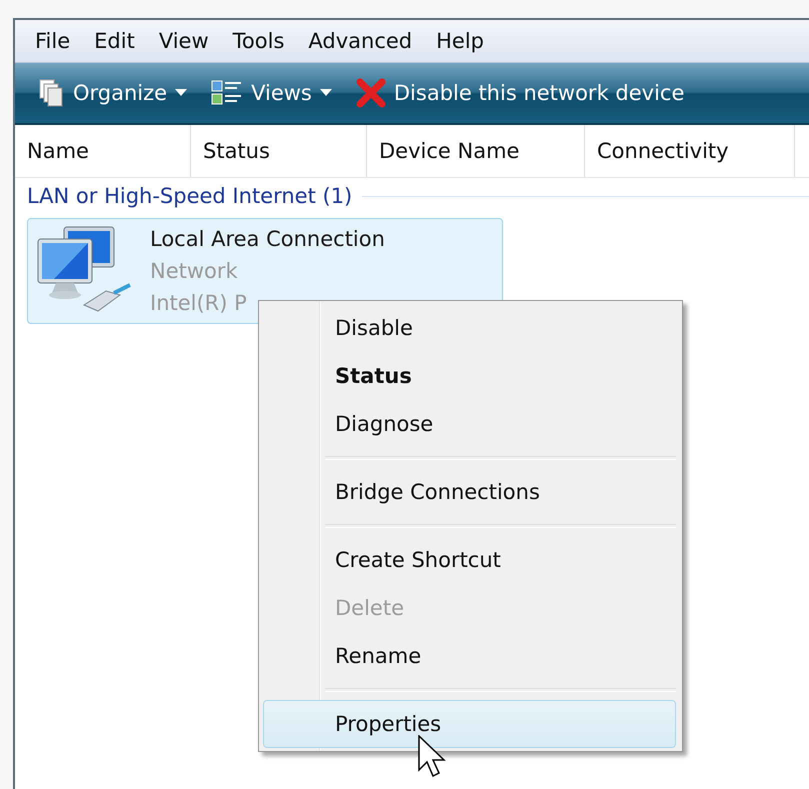 The height and width of the screenshot is (789, 809). What do you see at coordinates (199, 303) in the screenshot?
I see `connection-device: Intel(R) P` at bounding box center [199, 303].